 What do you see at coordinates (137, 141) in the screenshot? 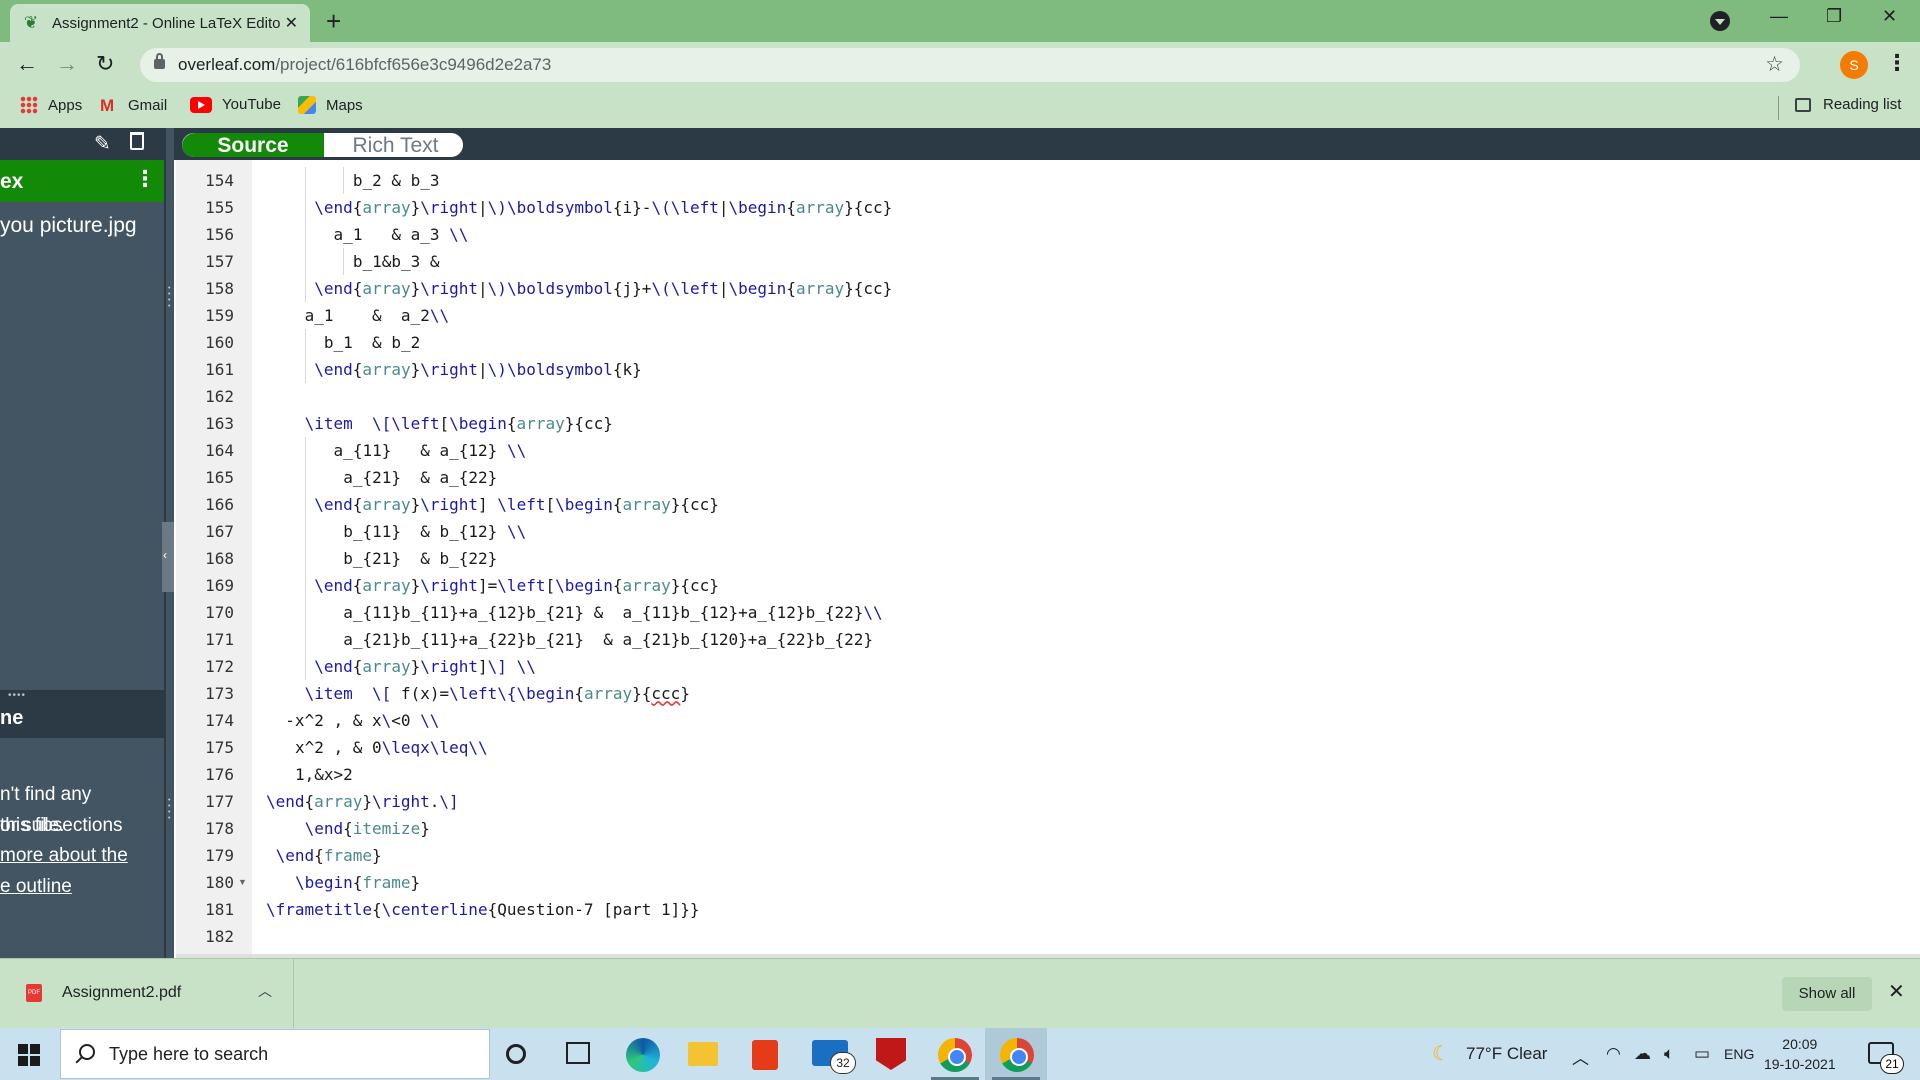
I see `delete-trash-icon` at bounding box center [137, 141].